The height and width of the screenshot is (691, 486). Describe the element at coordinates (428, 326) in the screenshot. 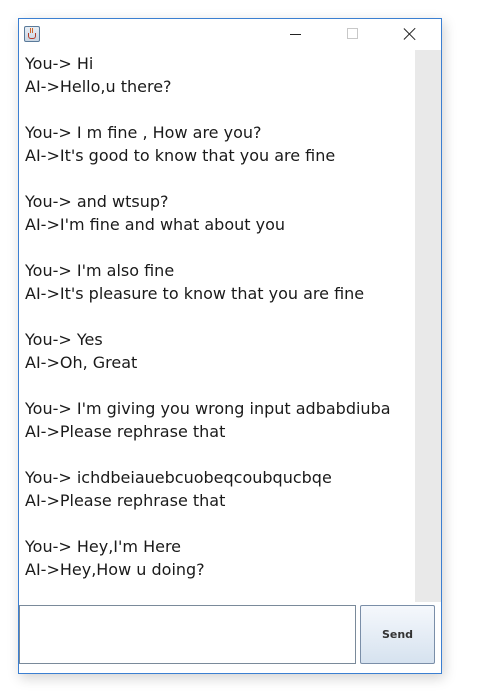

I see `vertical-scrollbar` at that location.